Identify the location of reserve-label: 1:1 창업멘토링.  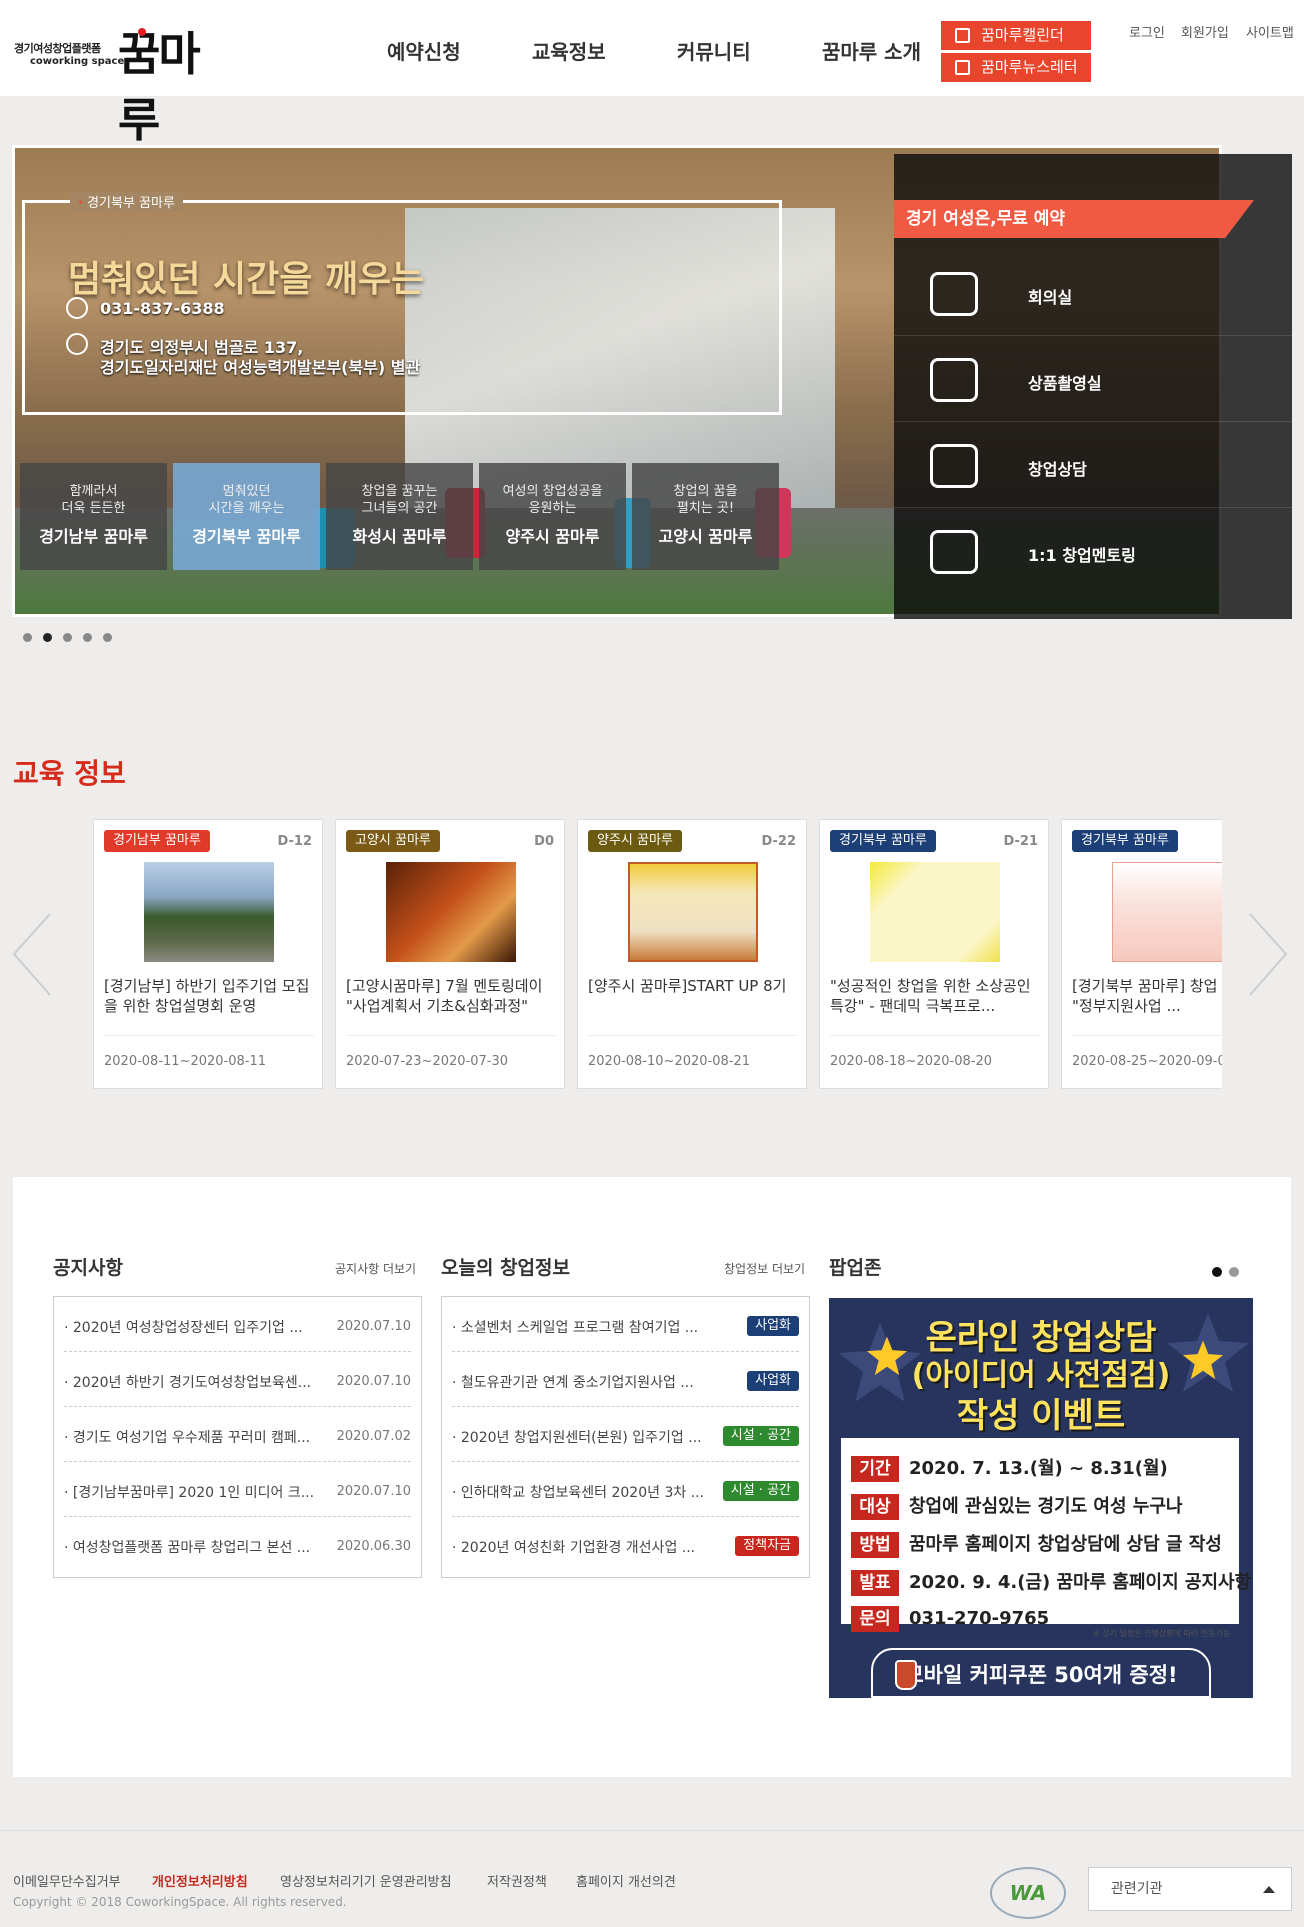
(1082, 555).